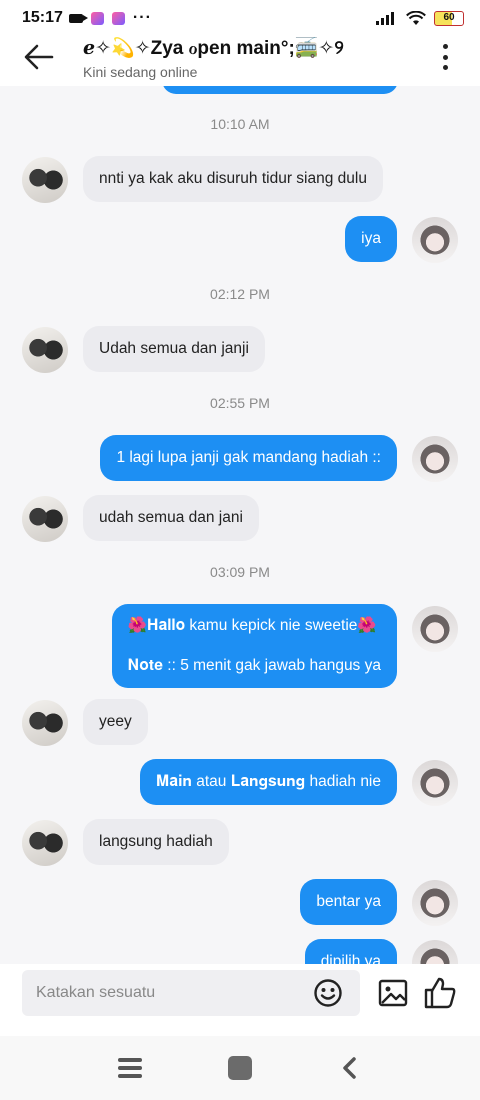  Describe the element at coordinates (171, 518) in the screenshot. I see `message-bubble-incoming: udah semua dan jani` at that location.